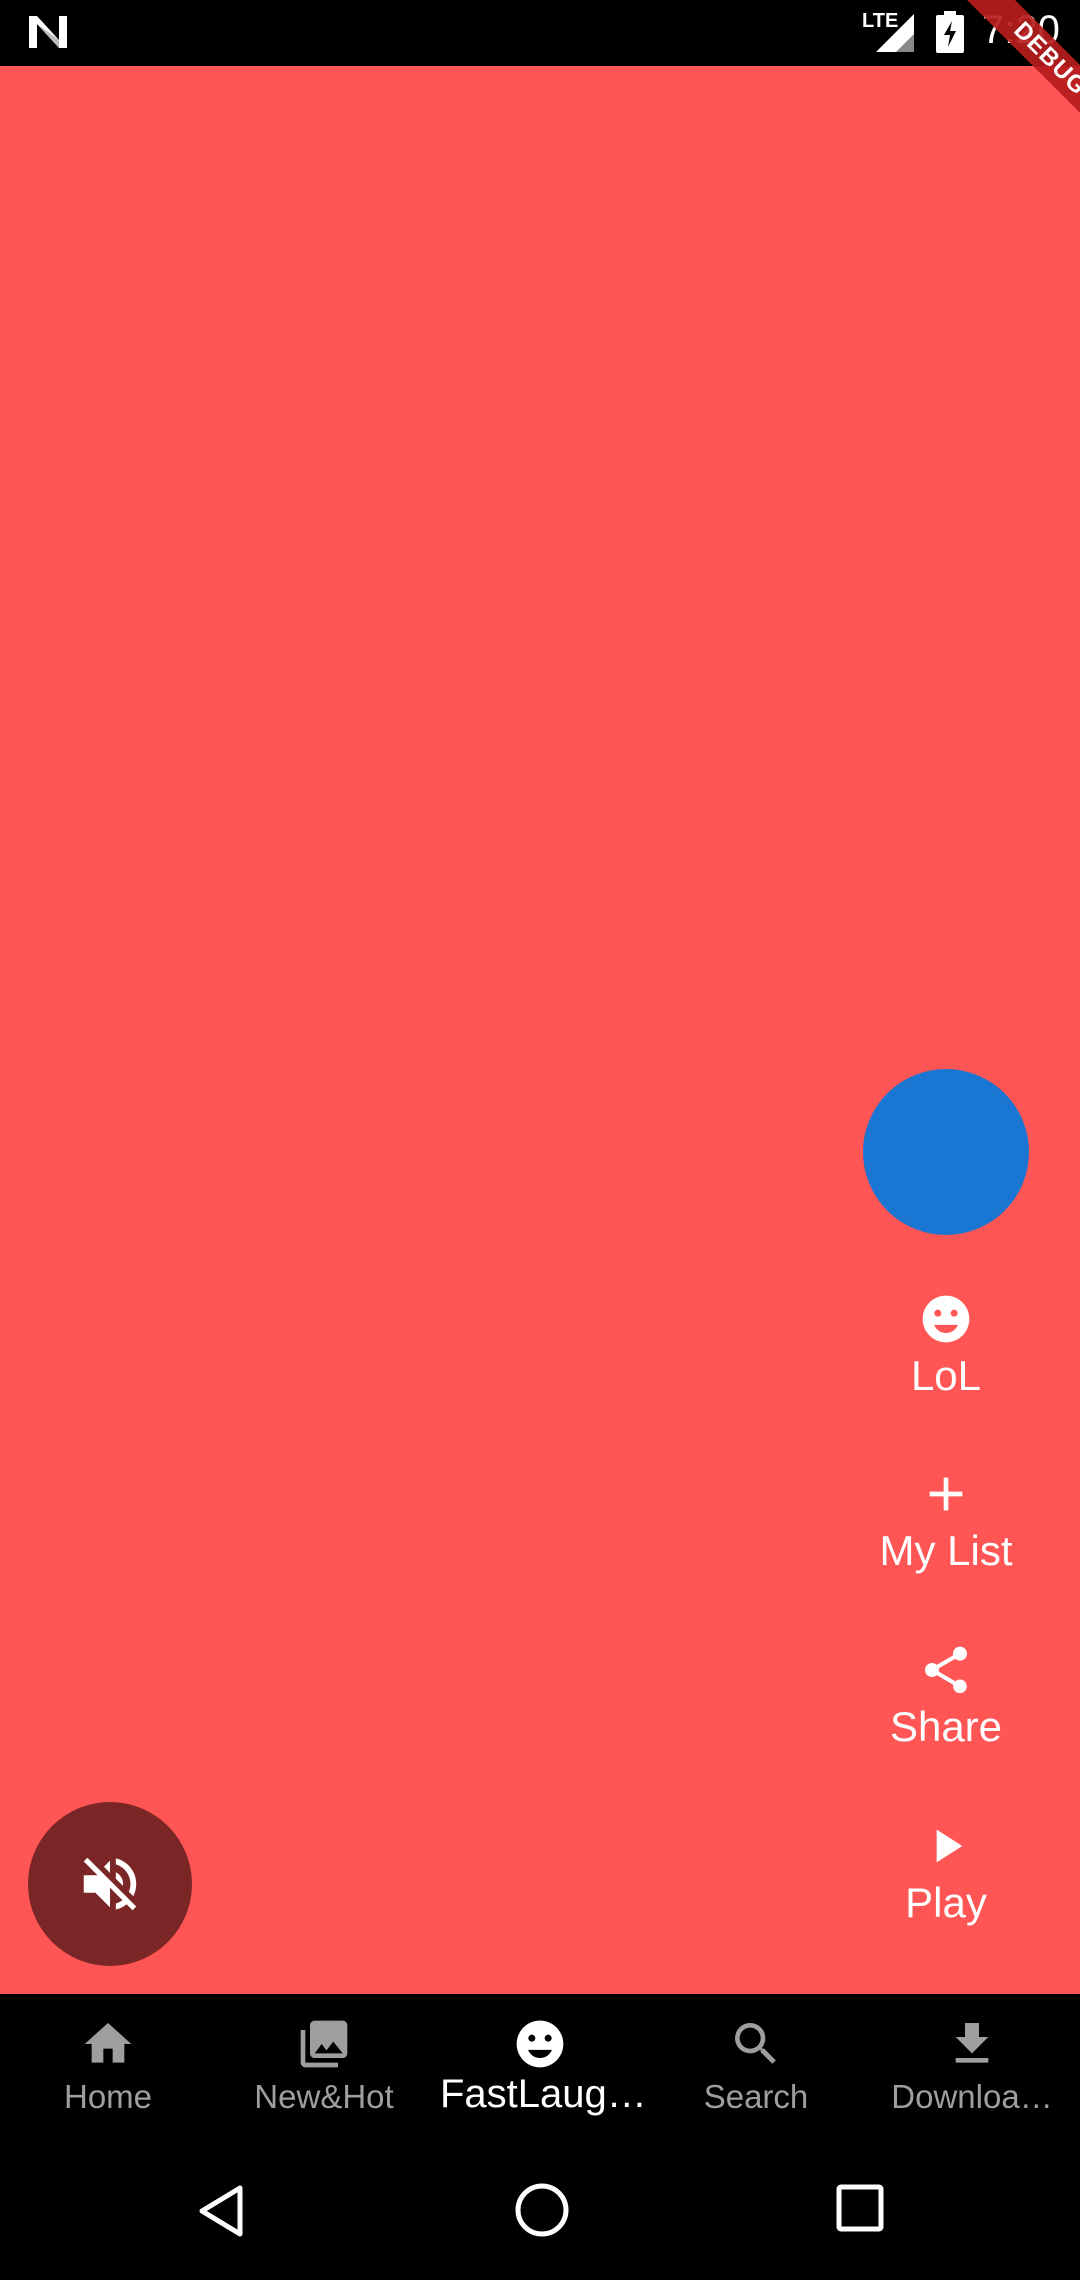 This screenshot has height=2280, width=1080. Describe the element at coordinates (946, 1902) in the screenshot. I see `play-label: Play` at that location.